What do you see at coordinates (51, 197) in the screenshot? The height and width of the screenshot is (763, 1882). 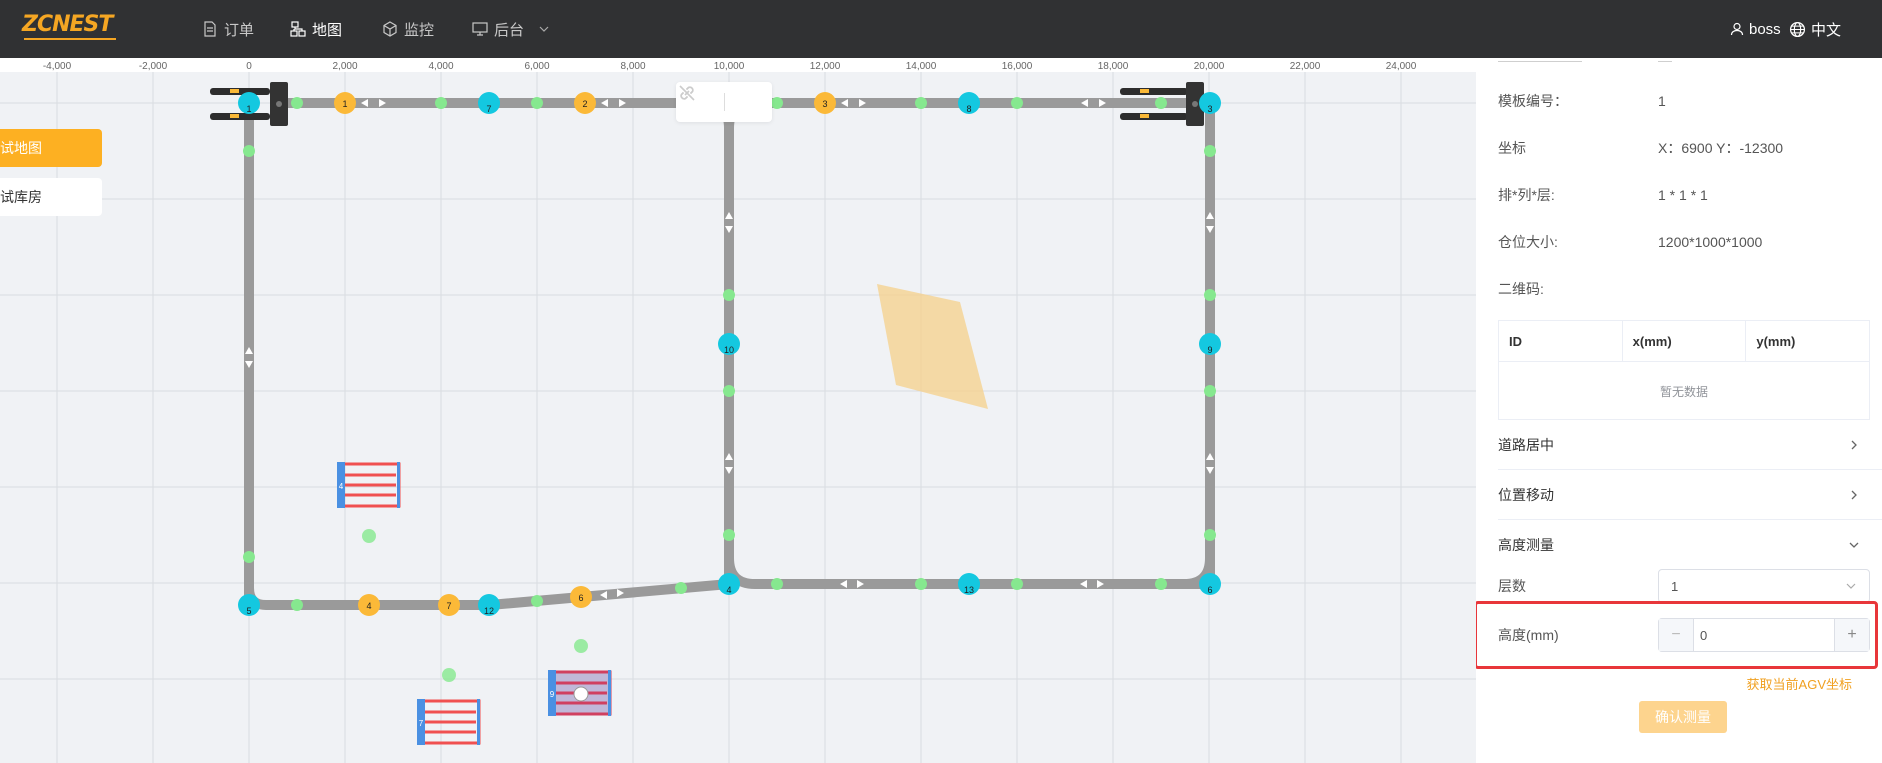 I see `test-warehouse-button: 试库房` at bounding box center [51, 197].